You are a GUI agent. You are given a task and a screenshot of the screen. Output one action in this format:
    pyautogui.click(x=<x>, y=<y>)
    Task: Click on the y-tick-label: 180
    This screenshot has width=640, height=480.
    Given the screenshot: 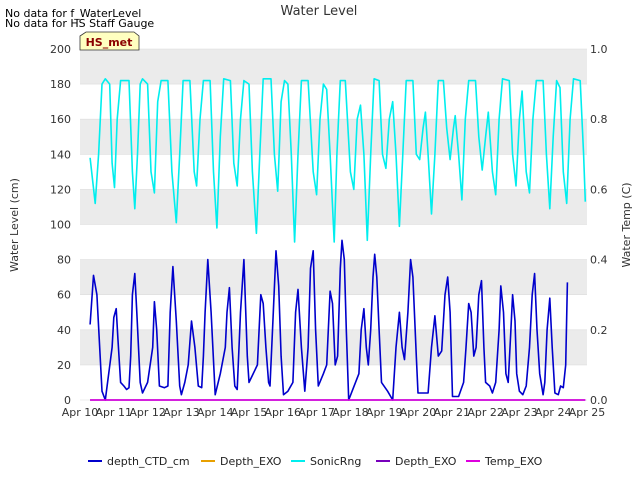 What is the action you would take?
    pyautogui.click(x=60, y=84)
    